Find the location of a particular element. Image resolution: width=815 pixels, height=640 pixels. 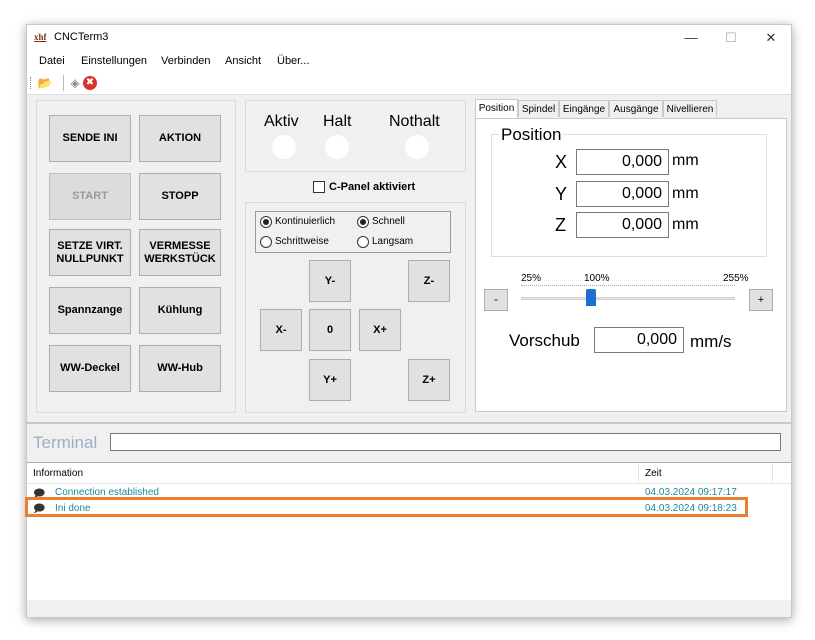

terminal-label: Terminal is located at coordinates (65, 442).